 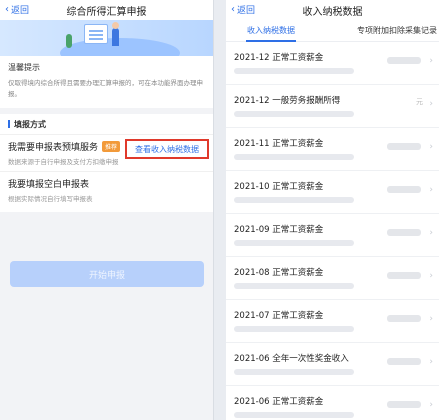 What do you see at coordinates (24, 67) in the screenshot?
I see `notice-title: 温馨提示` at bounding box center [24, 67].